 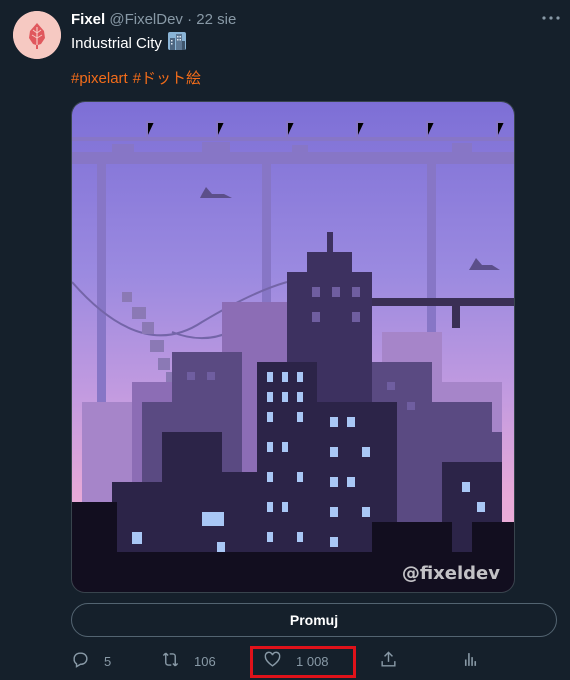 I want to click on building-emoji-icon, so click(x=176, y=43).